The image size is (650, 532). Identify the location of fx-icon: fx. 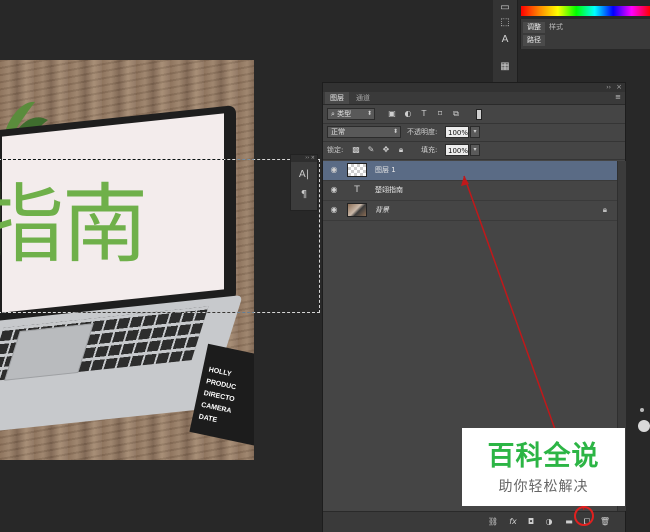
(513, 522).